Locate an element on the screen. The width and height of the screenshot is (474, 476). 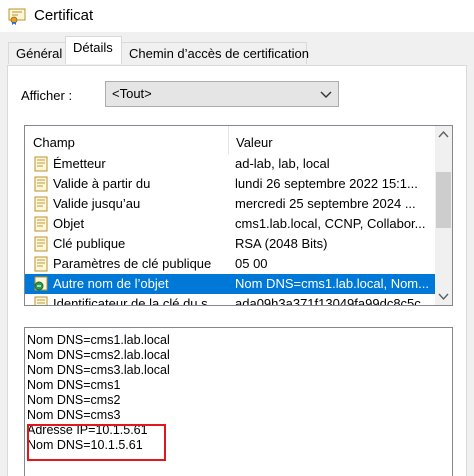
detail-line: Nom DNS=cms3 is located at coordinates (74, 415).